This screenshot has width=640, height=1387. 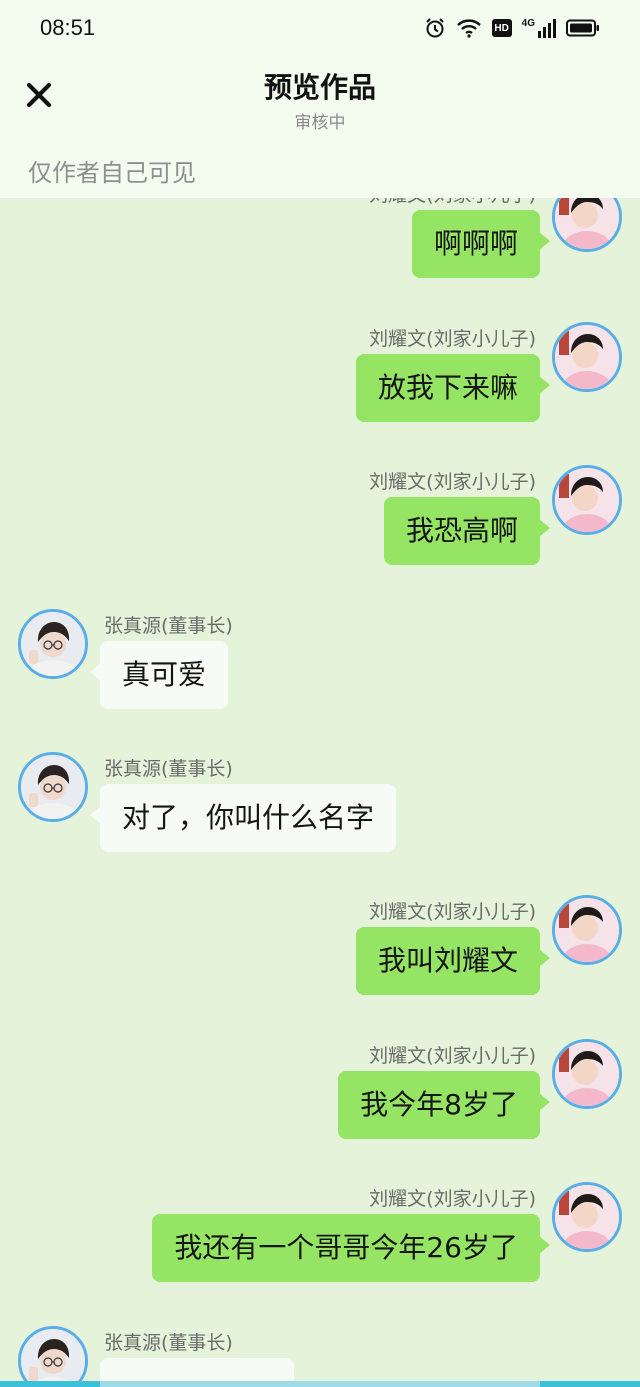 I want to click on review-status: 审核中, so click(x=320, y=123).